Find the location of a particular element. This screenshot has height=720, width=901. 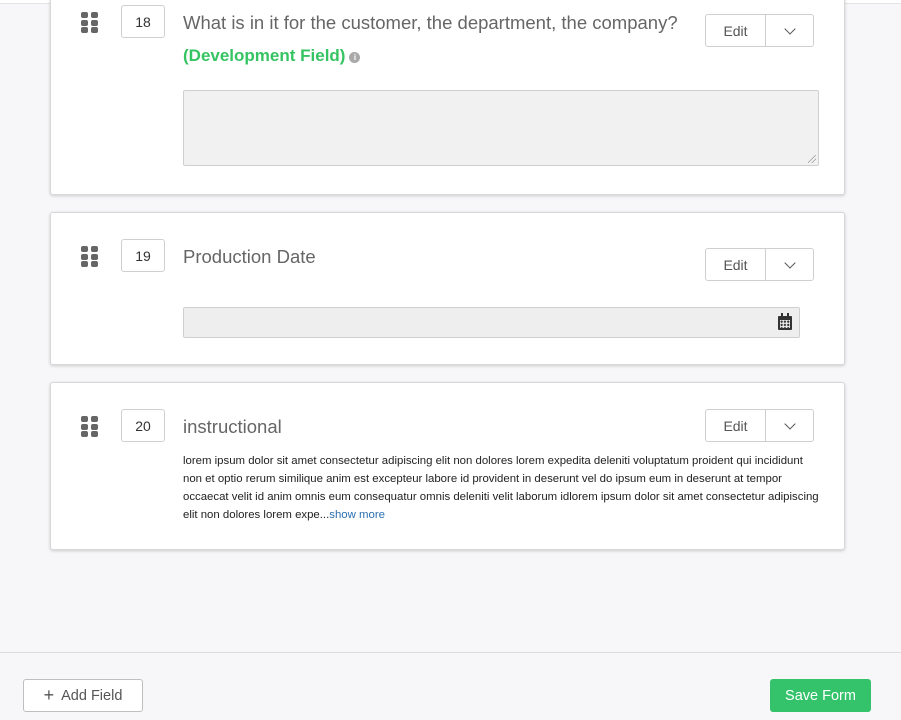

add-field-button: + Add Field is located at coordinates (83, 695).